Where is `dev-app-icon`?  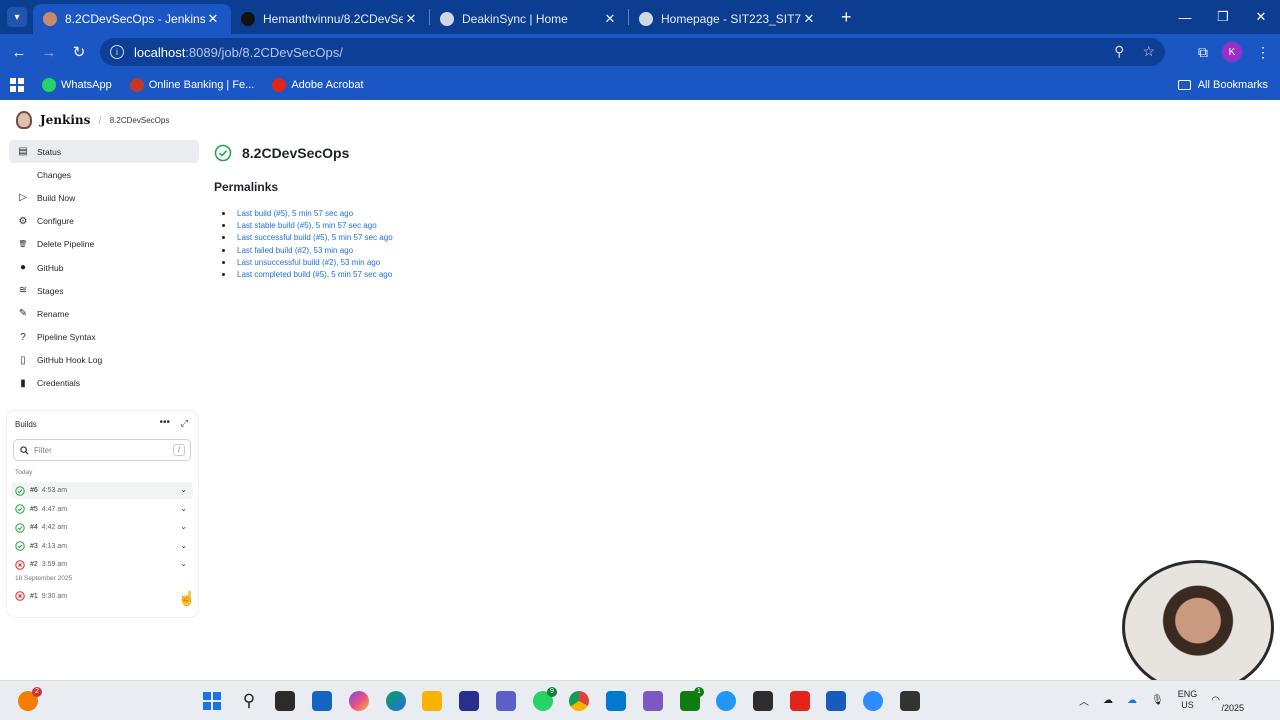 dev-app-icon is located at coordinates (653, 701).